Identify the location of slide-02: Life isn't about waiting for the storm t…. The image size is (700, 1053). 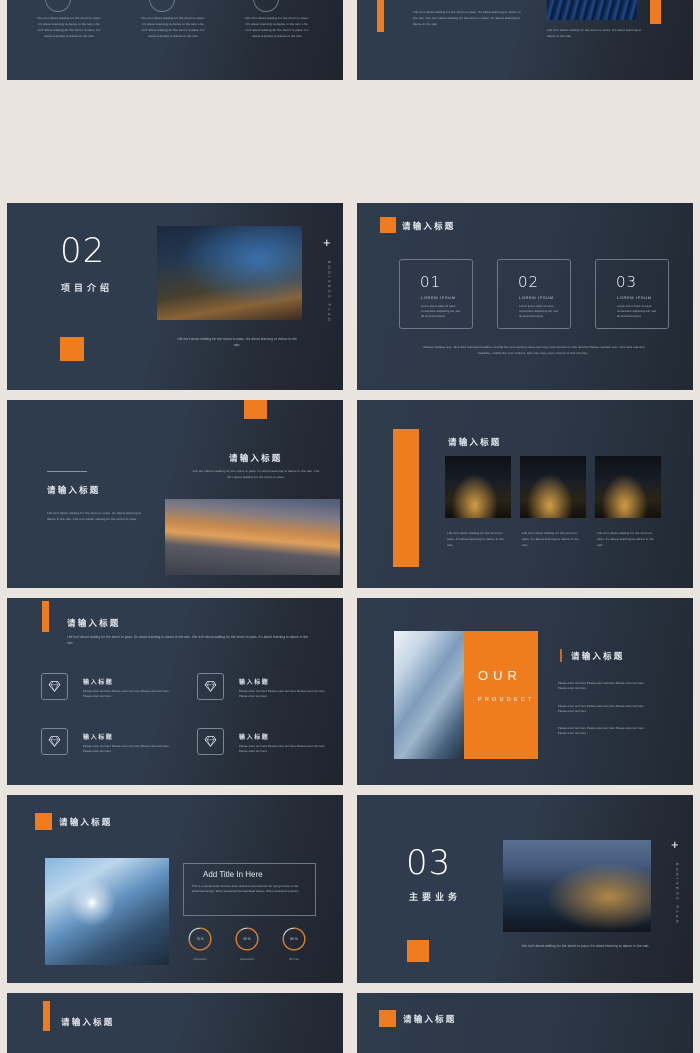
(525, 40).